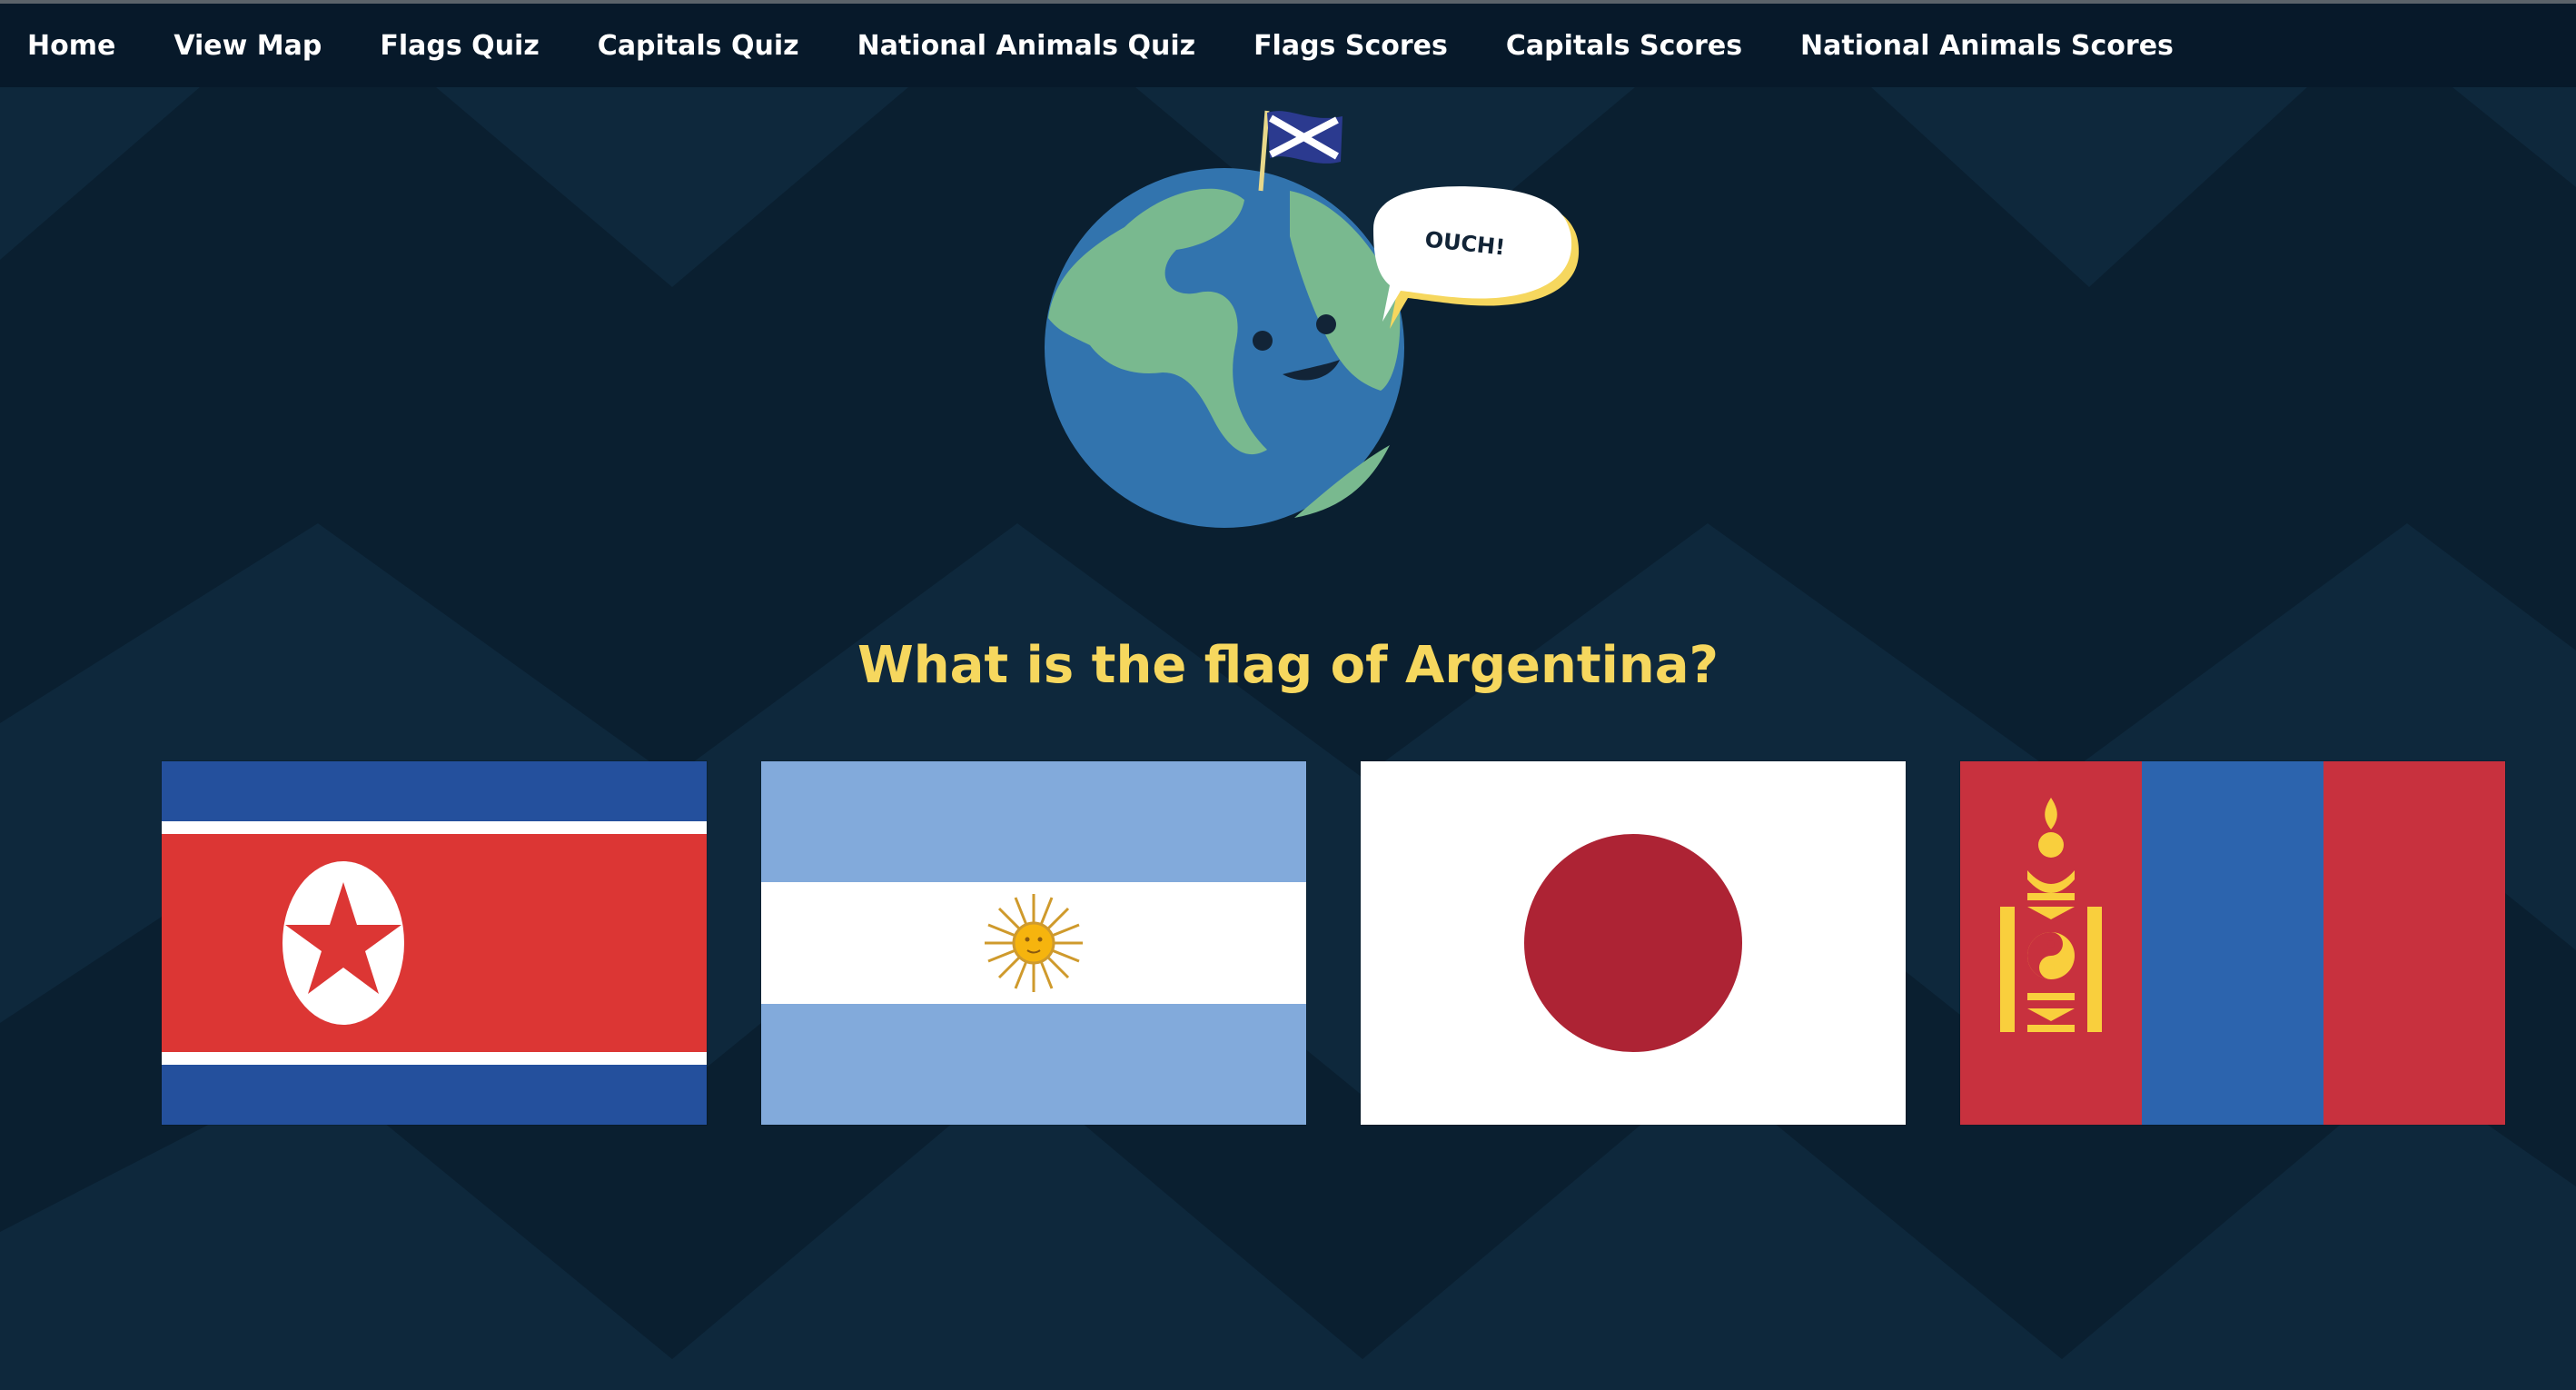 The height and width of the screenshot is (1390, 2576). I want to click on quiz-question: What is the flag of Argentina?, so click(1288, 666).